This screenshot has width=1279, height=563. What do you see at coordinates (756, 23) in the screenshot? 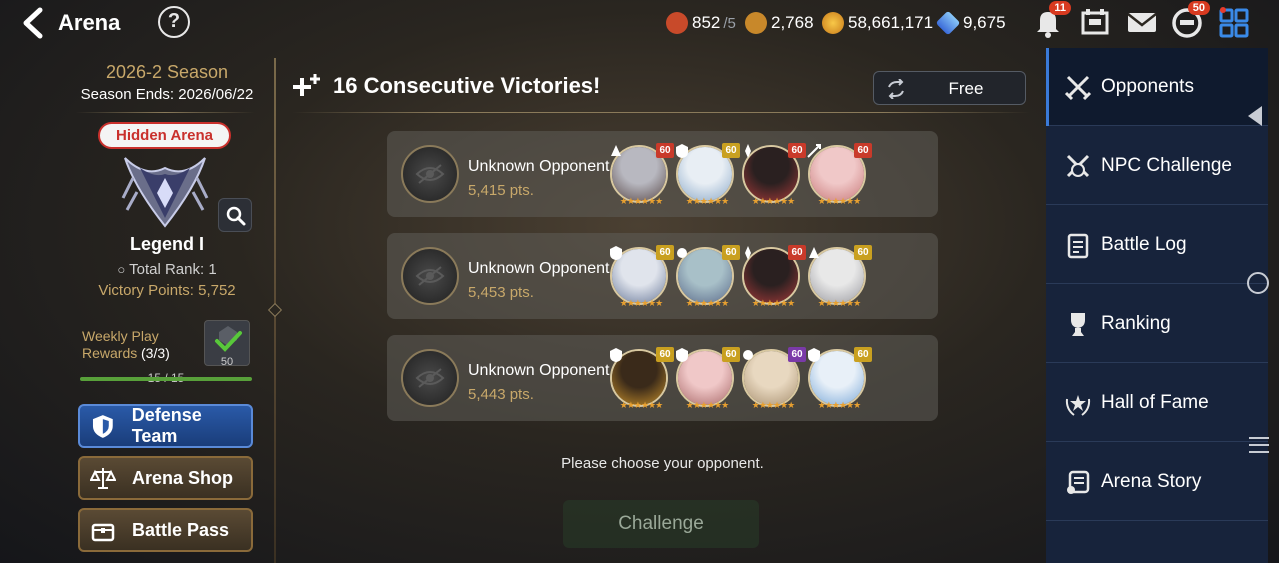
I see `skystone-crest-icon` at bounding box center [756, 23].